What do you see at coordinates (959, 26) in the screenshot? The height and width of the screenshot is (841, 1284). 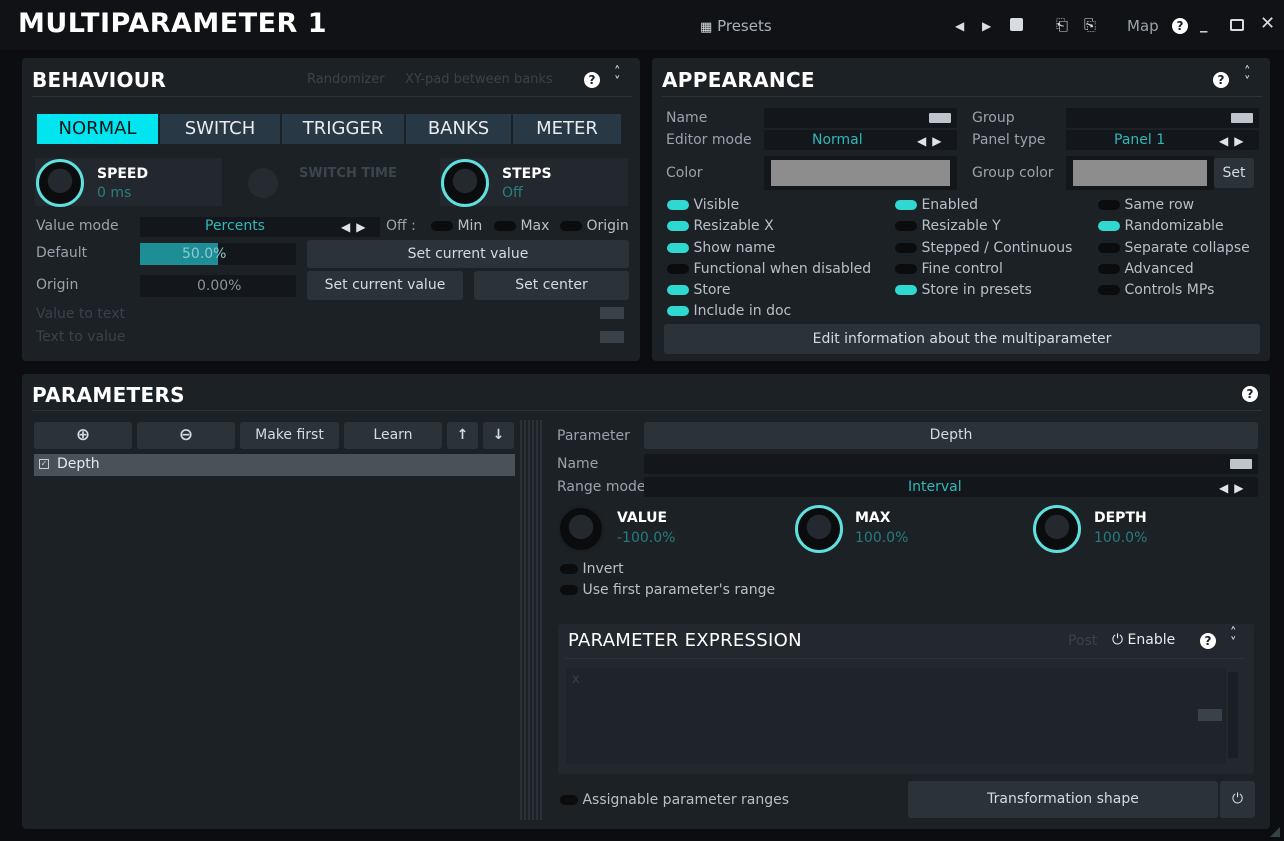 I see `prev-preset-button: ◀` at bounding box center [959, 26].